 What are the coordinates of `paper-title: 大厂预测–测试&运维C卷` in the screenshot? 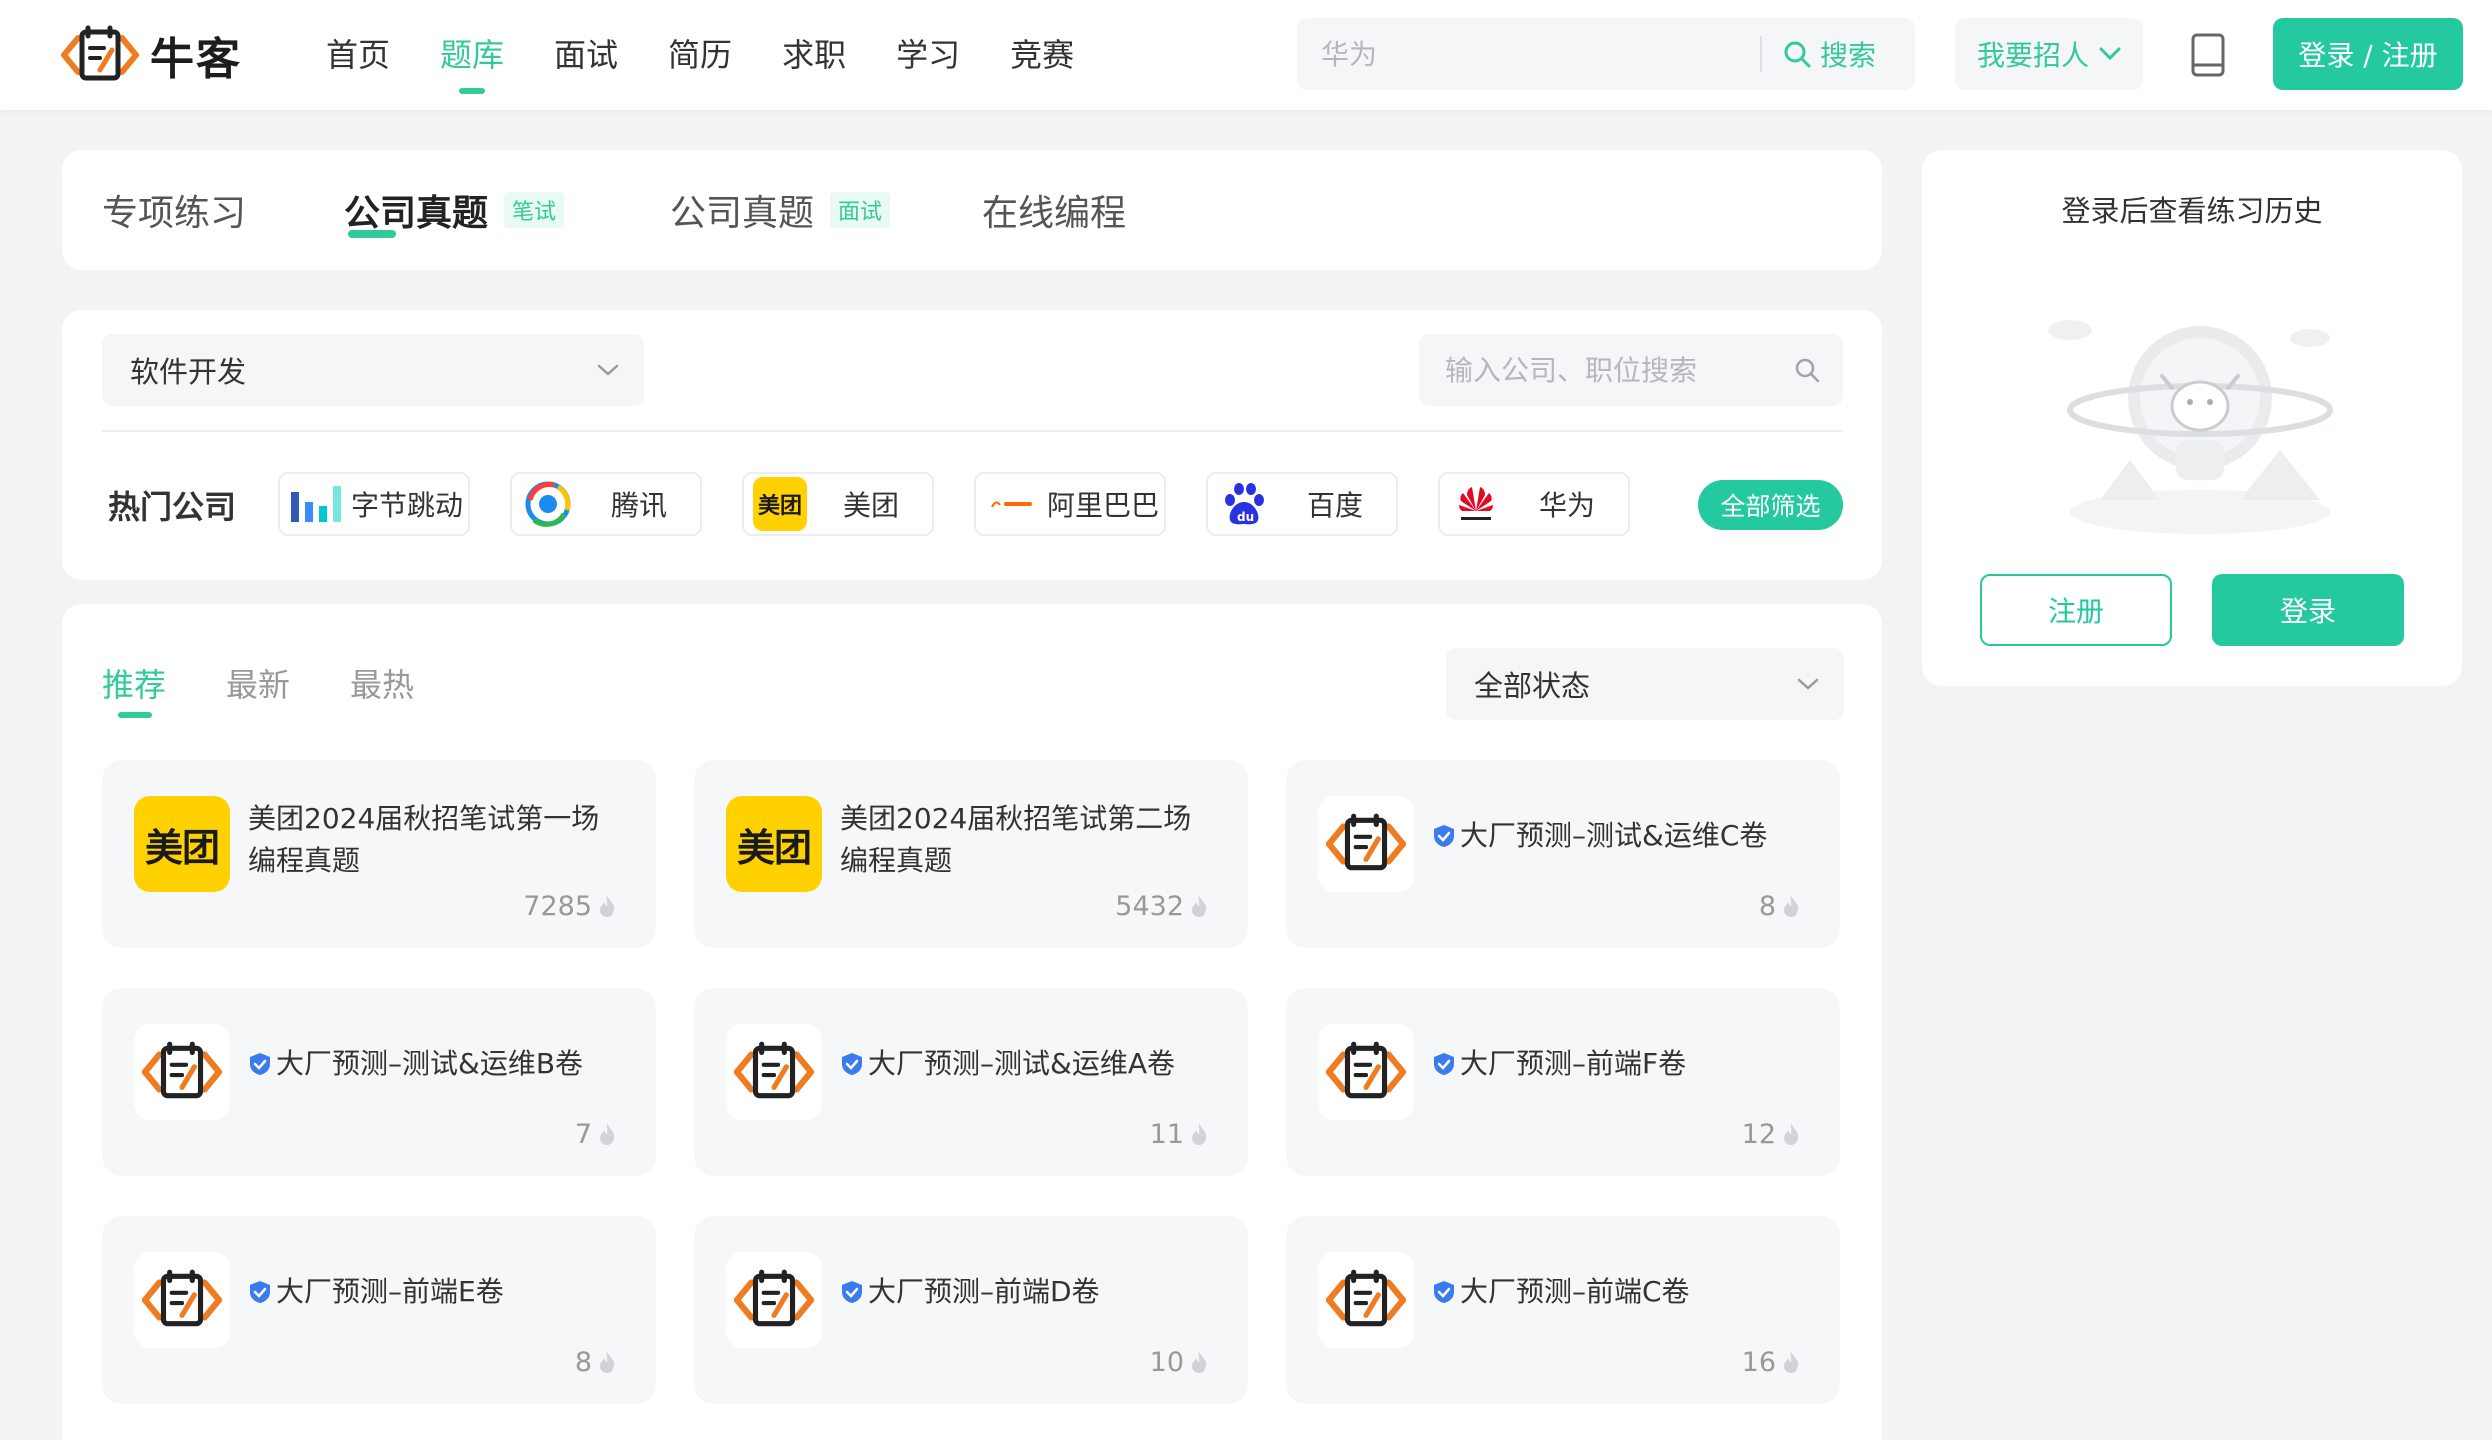 It's located at (1617, 836).